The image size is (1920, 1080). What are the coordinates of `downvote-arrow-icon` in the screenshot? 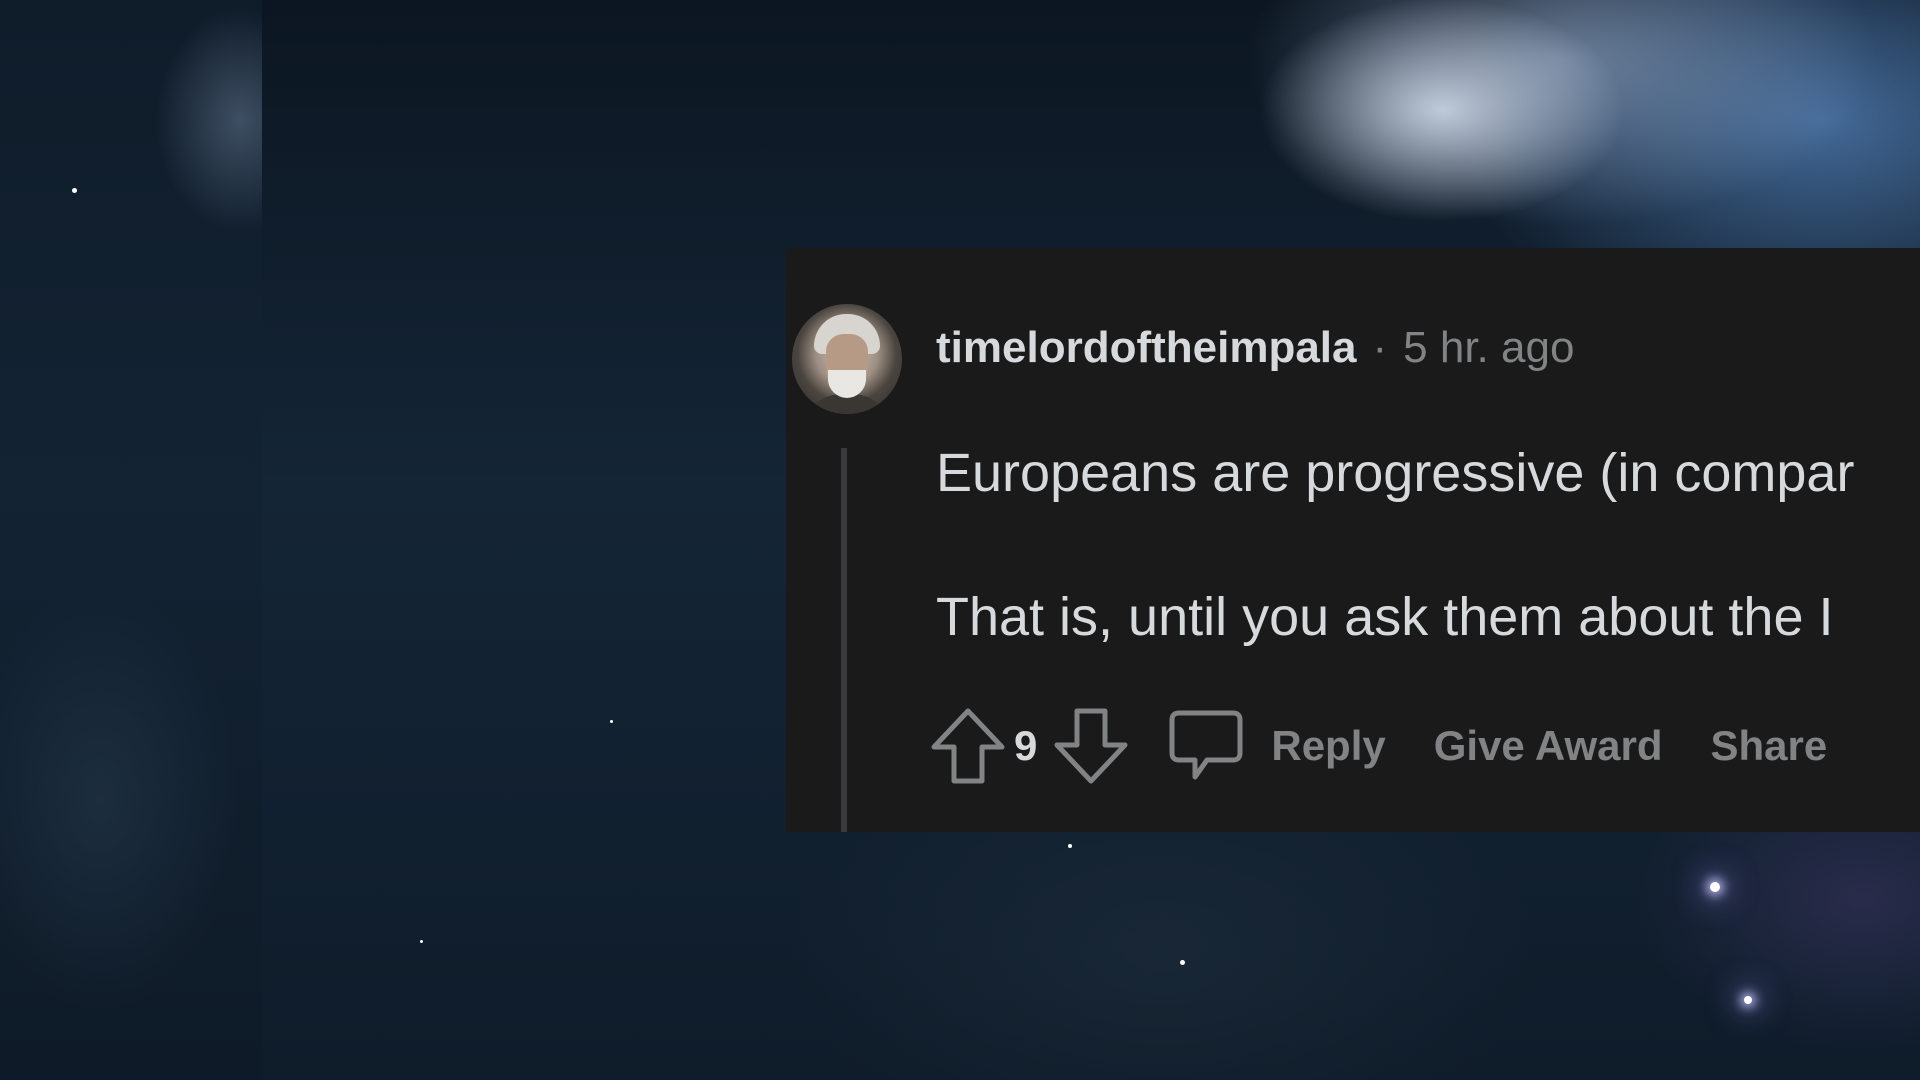 It's located at (1091, 746).